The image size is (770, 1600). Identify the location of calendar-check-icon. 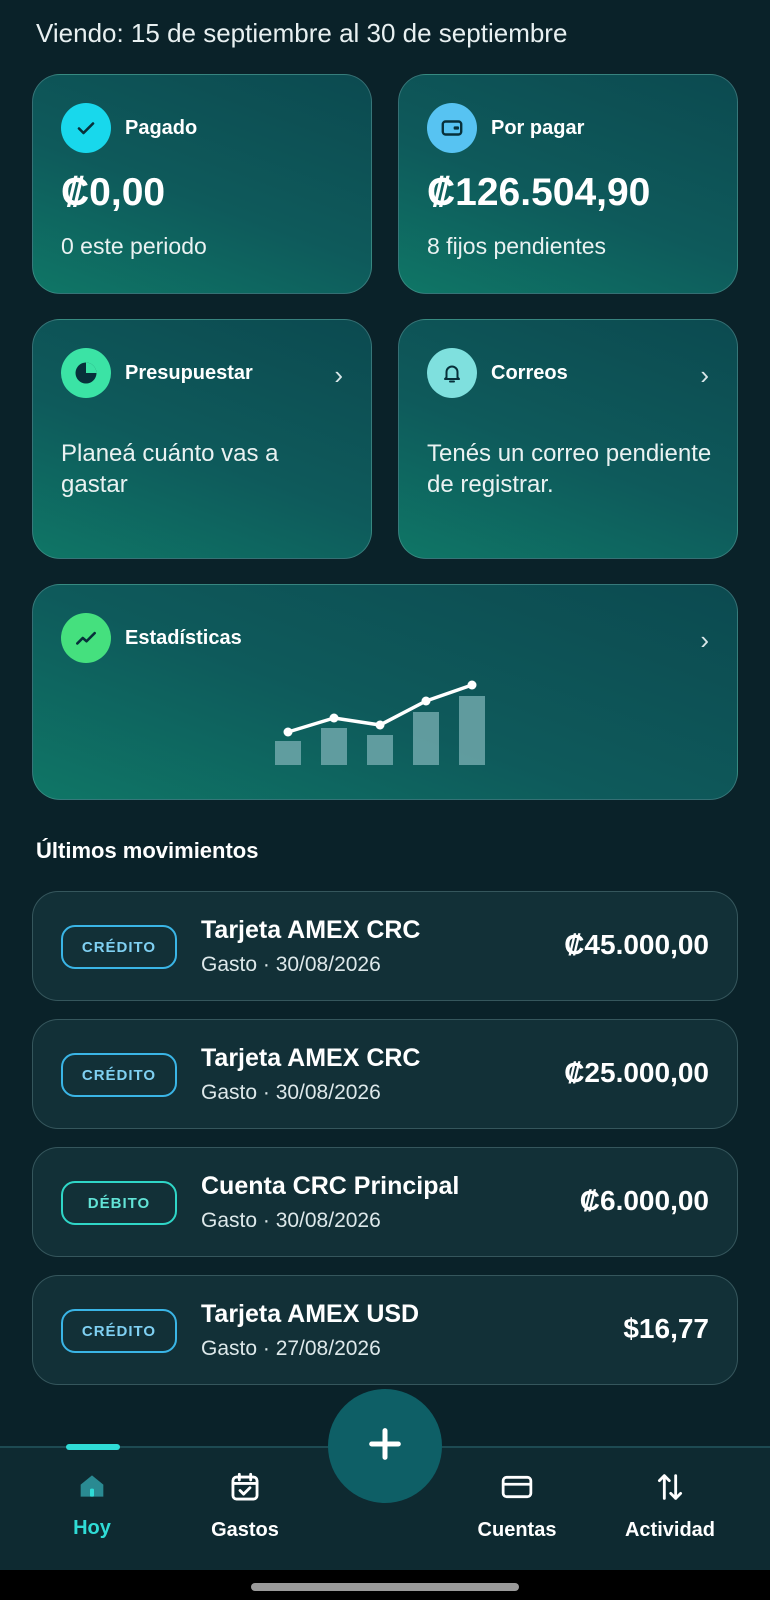
(245, 1489).